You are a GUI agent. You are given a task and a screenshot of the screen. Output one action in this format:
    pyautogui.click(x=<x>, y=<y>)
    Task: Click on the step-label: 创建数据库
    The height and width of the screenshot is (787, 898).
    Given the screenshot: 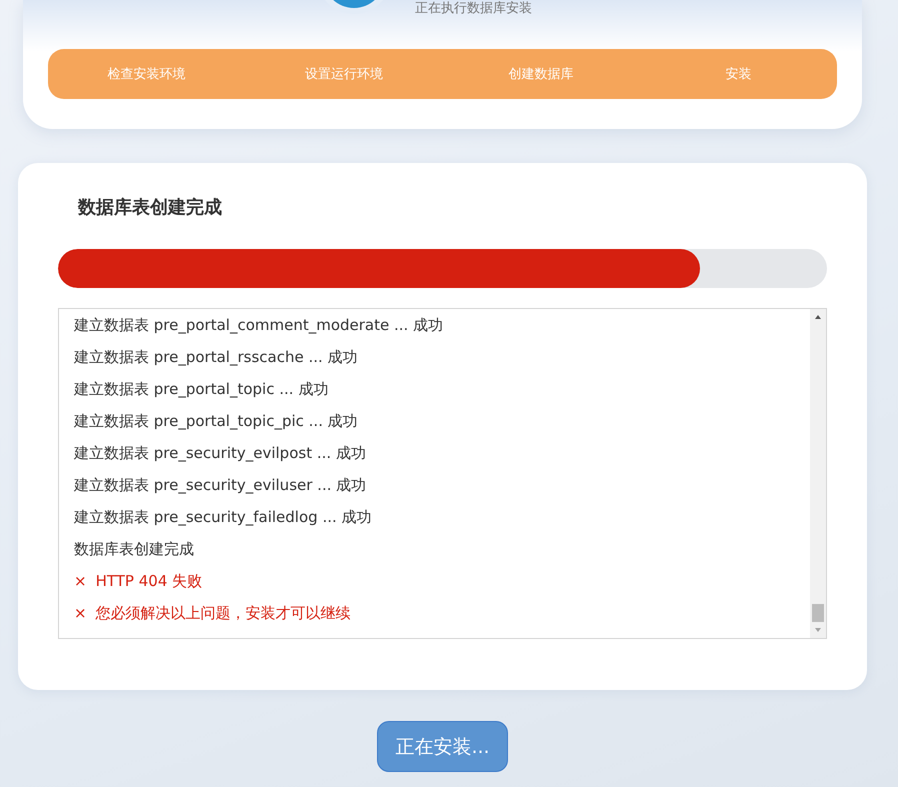 What is the action you would take?
    pyautogui.click(x=541, y=74)
    